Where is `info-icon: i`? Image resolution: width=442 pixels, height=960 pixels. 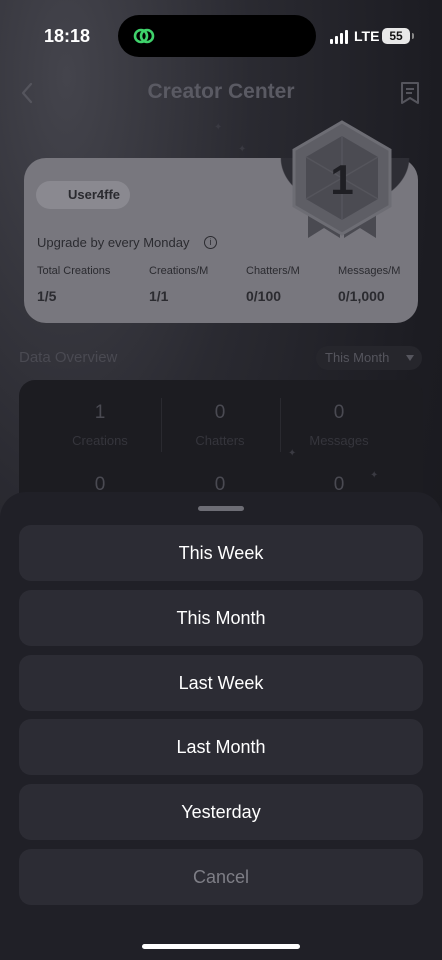 info-icon: i is located at coordinates (210, 242).